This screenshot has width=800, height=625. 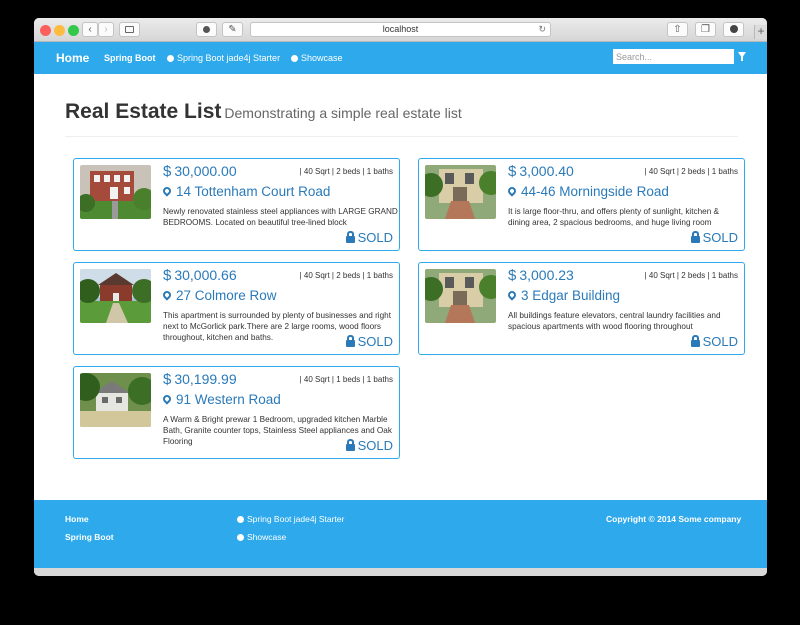 What do you see at coordinates (205, 275) in the screenshot?
I see `price-value: 30,000.66` at bounding box center [205, 275].